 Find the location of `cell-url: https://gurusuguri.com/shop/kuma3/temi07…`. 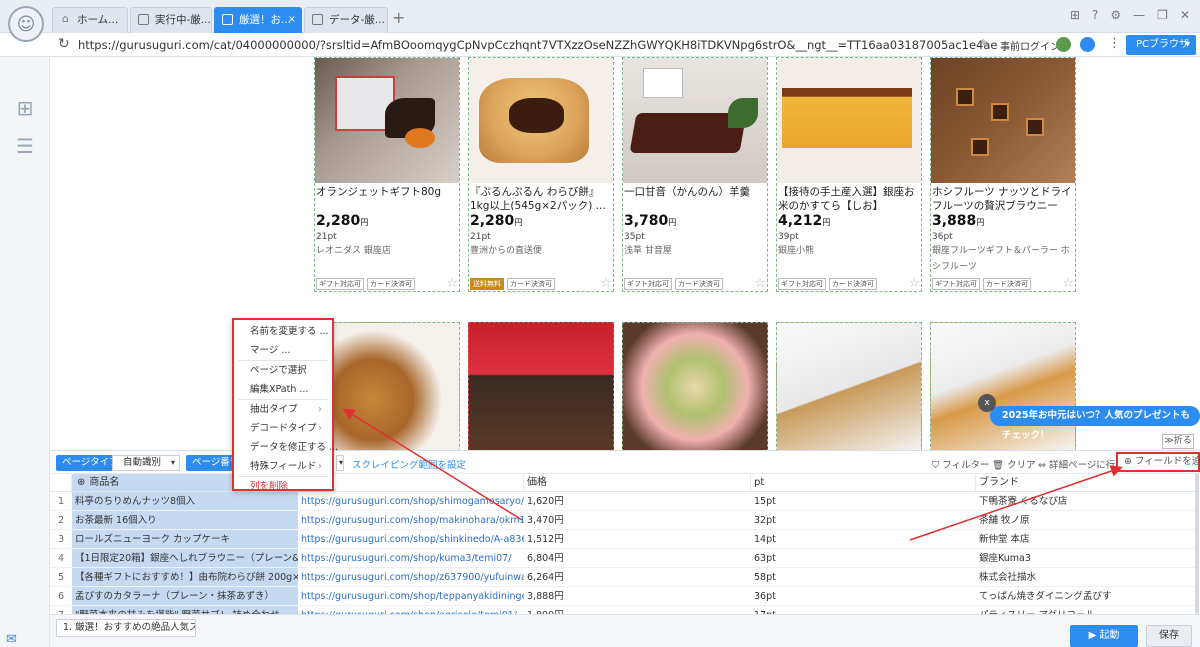

cell-url: https://gurusuguri.com/shop/kuma3/temi07… is located at coordinates (411, 558).